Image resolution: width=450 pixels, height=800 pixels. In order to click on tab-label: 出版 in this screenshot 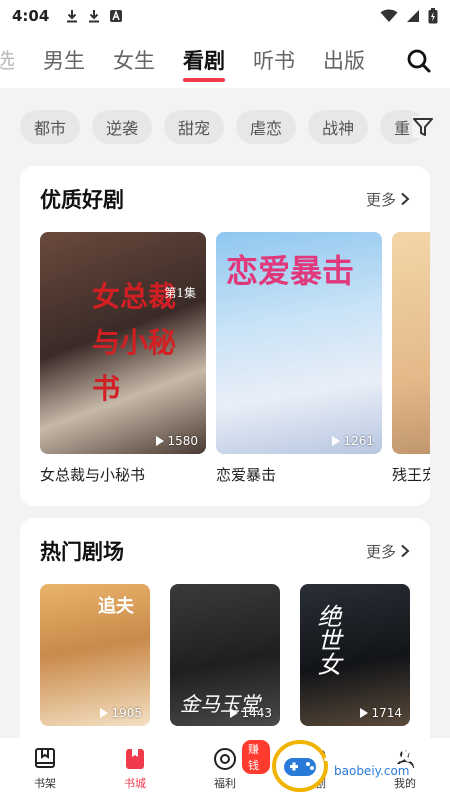, I will do `click(344, 61)`.